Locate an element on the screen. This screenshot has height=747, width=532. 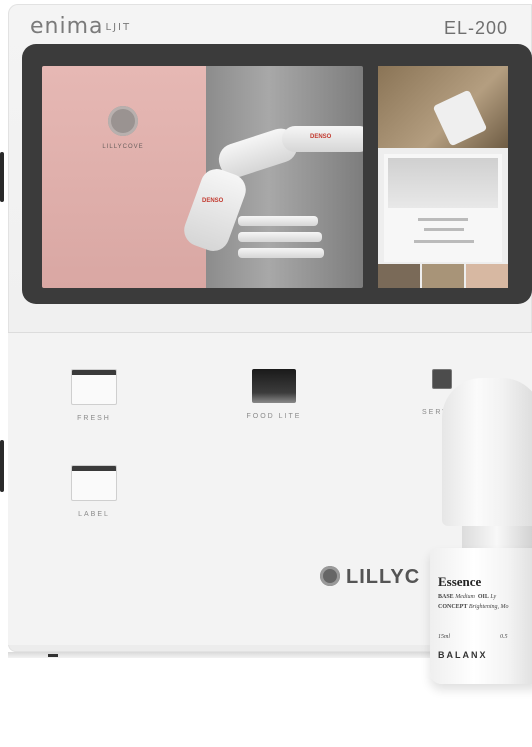
fresh-icon is located at coordinates (94, 387).